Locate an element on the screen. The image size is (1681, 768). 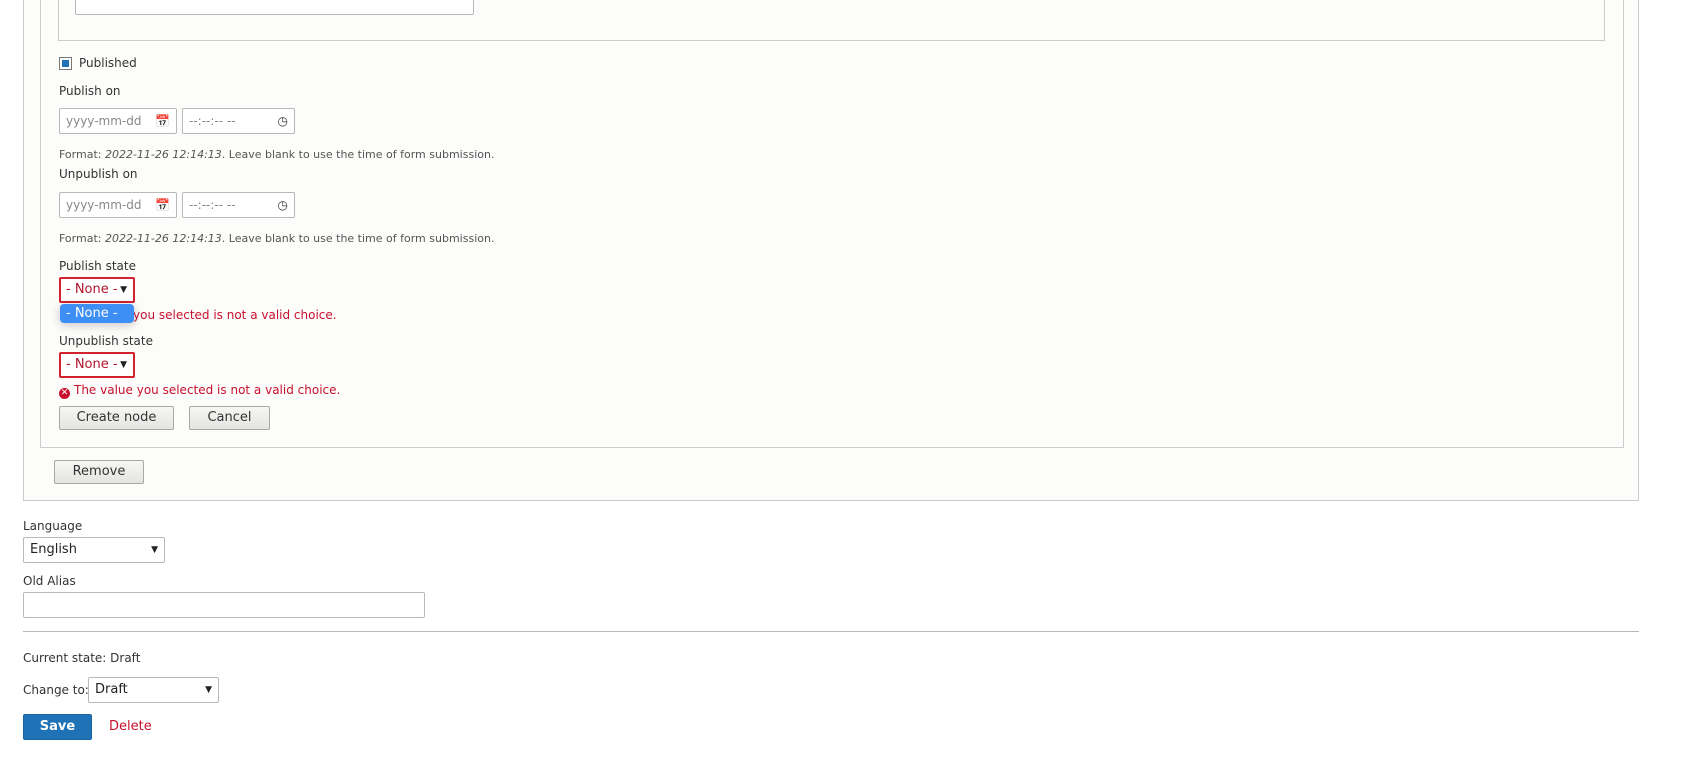
current-state-value: Draft is located at coordinates (125, 658).